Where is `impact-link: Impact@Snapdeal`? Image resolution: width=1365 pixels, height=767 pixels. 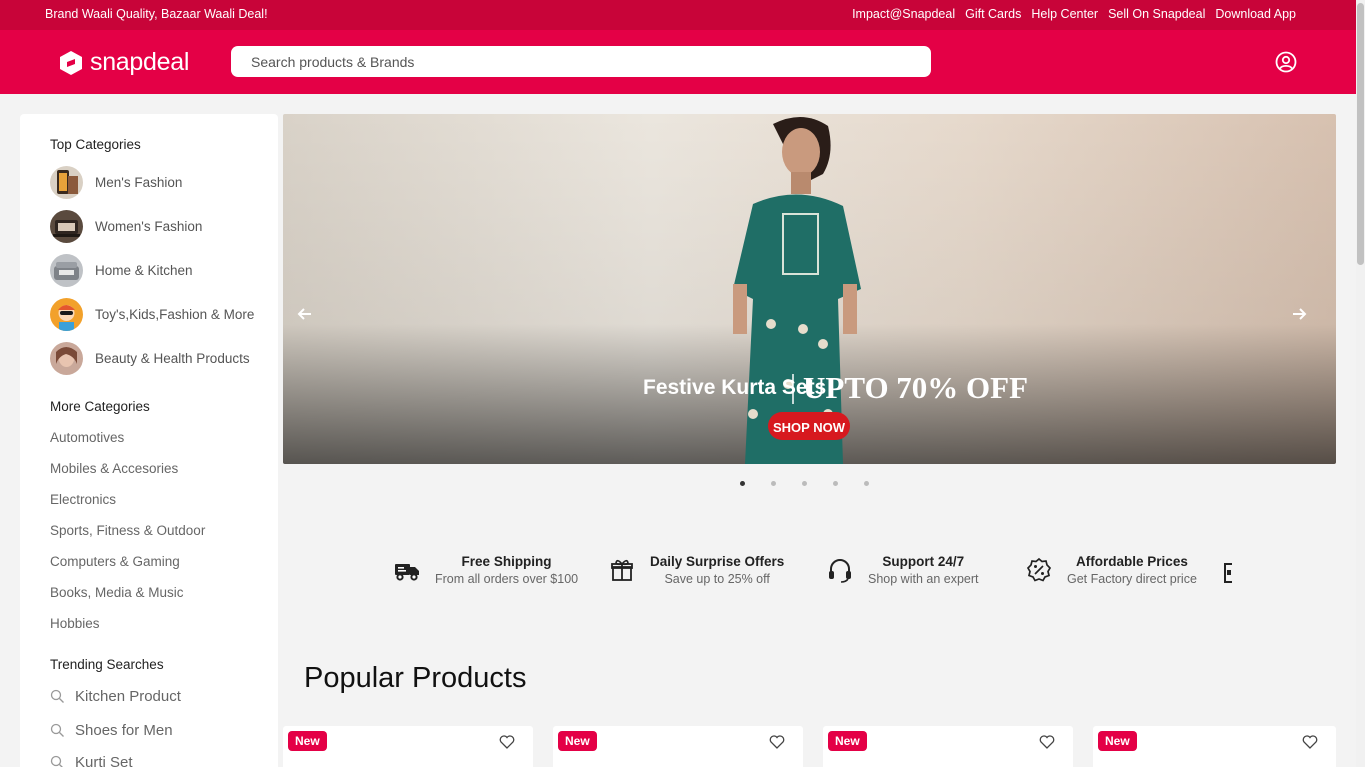
impact-link: Impact@Snapdeal is located at coordinates (903, 14).